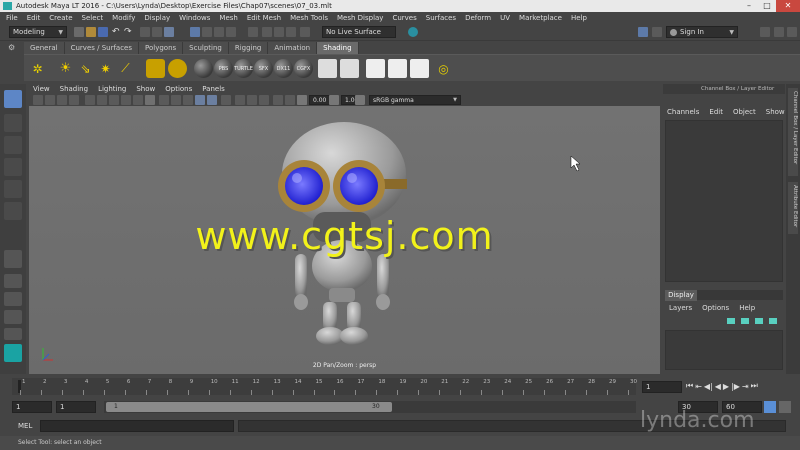 The height and width of the screenshot is (450, 800). What do you see at coordinates (698, 386) in the screenshot?
I see `step-back-key-icon: ⇤` at bounding box center [698, 386].